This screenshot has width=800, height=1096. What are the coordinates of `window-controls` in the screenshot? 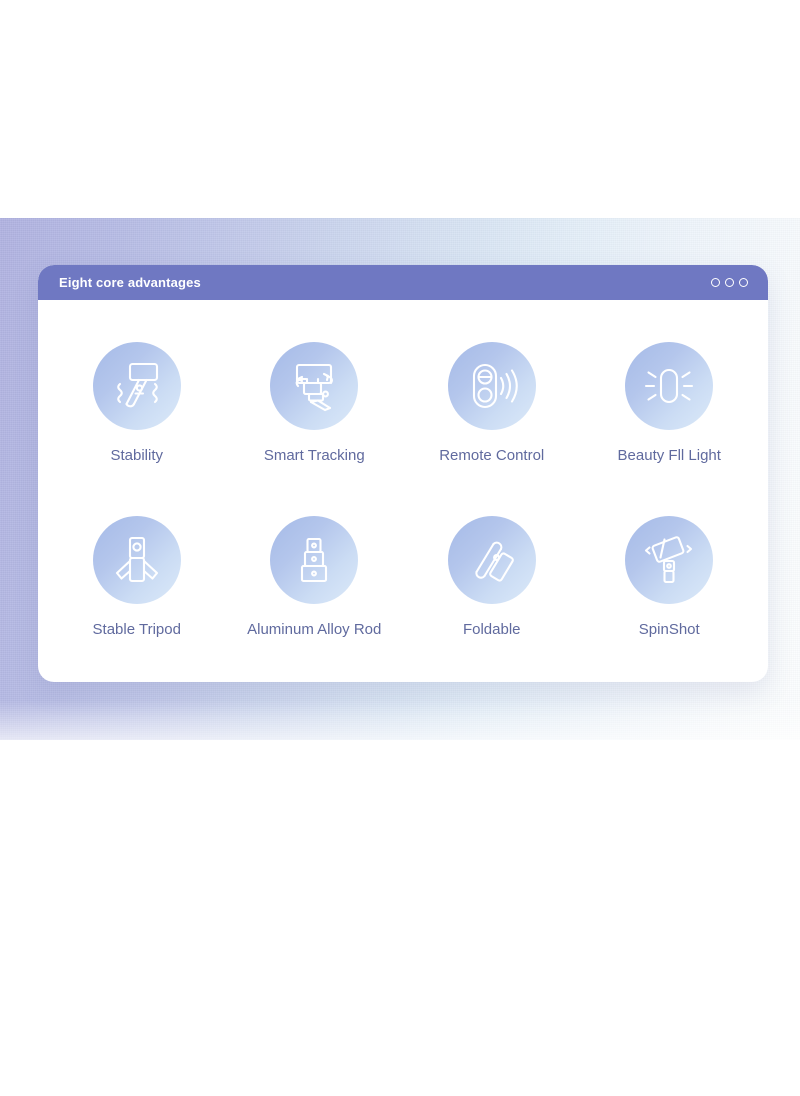 It's located at (729, 282).